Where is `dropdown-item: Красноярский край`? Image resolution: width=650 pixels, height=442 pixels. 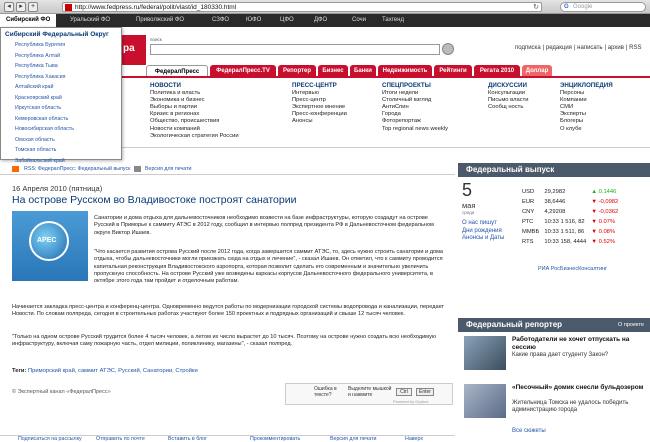
dropdown-item: Красноярский край is located at coordinates (61, 98).